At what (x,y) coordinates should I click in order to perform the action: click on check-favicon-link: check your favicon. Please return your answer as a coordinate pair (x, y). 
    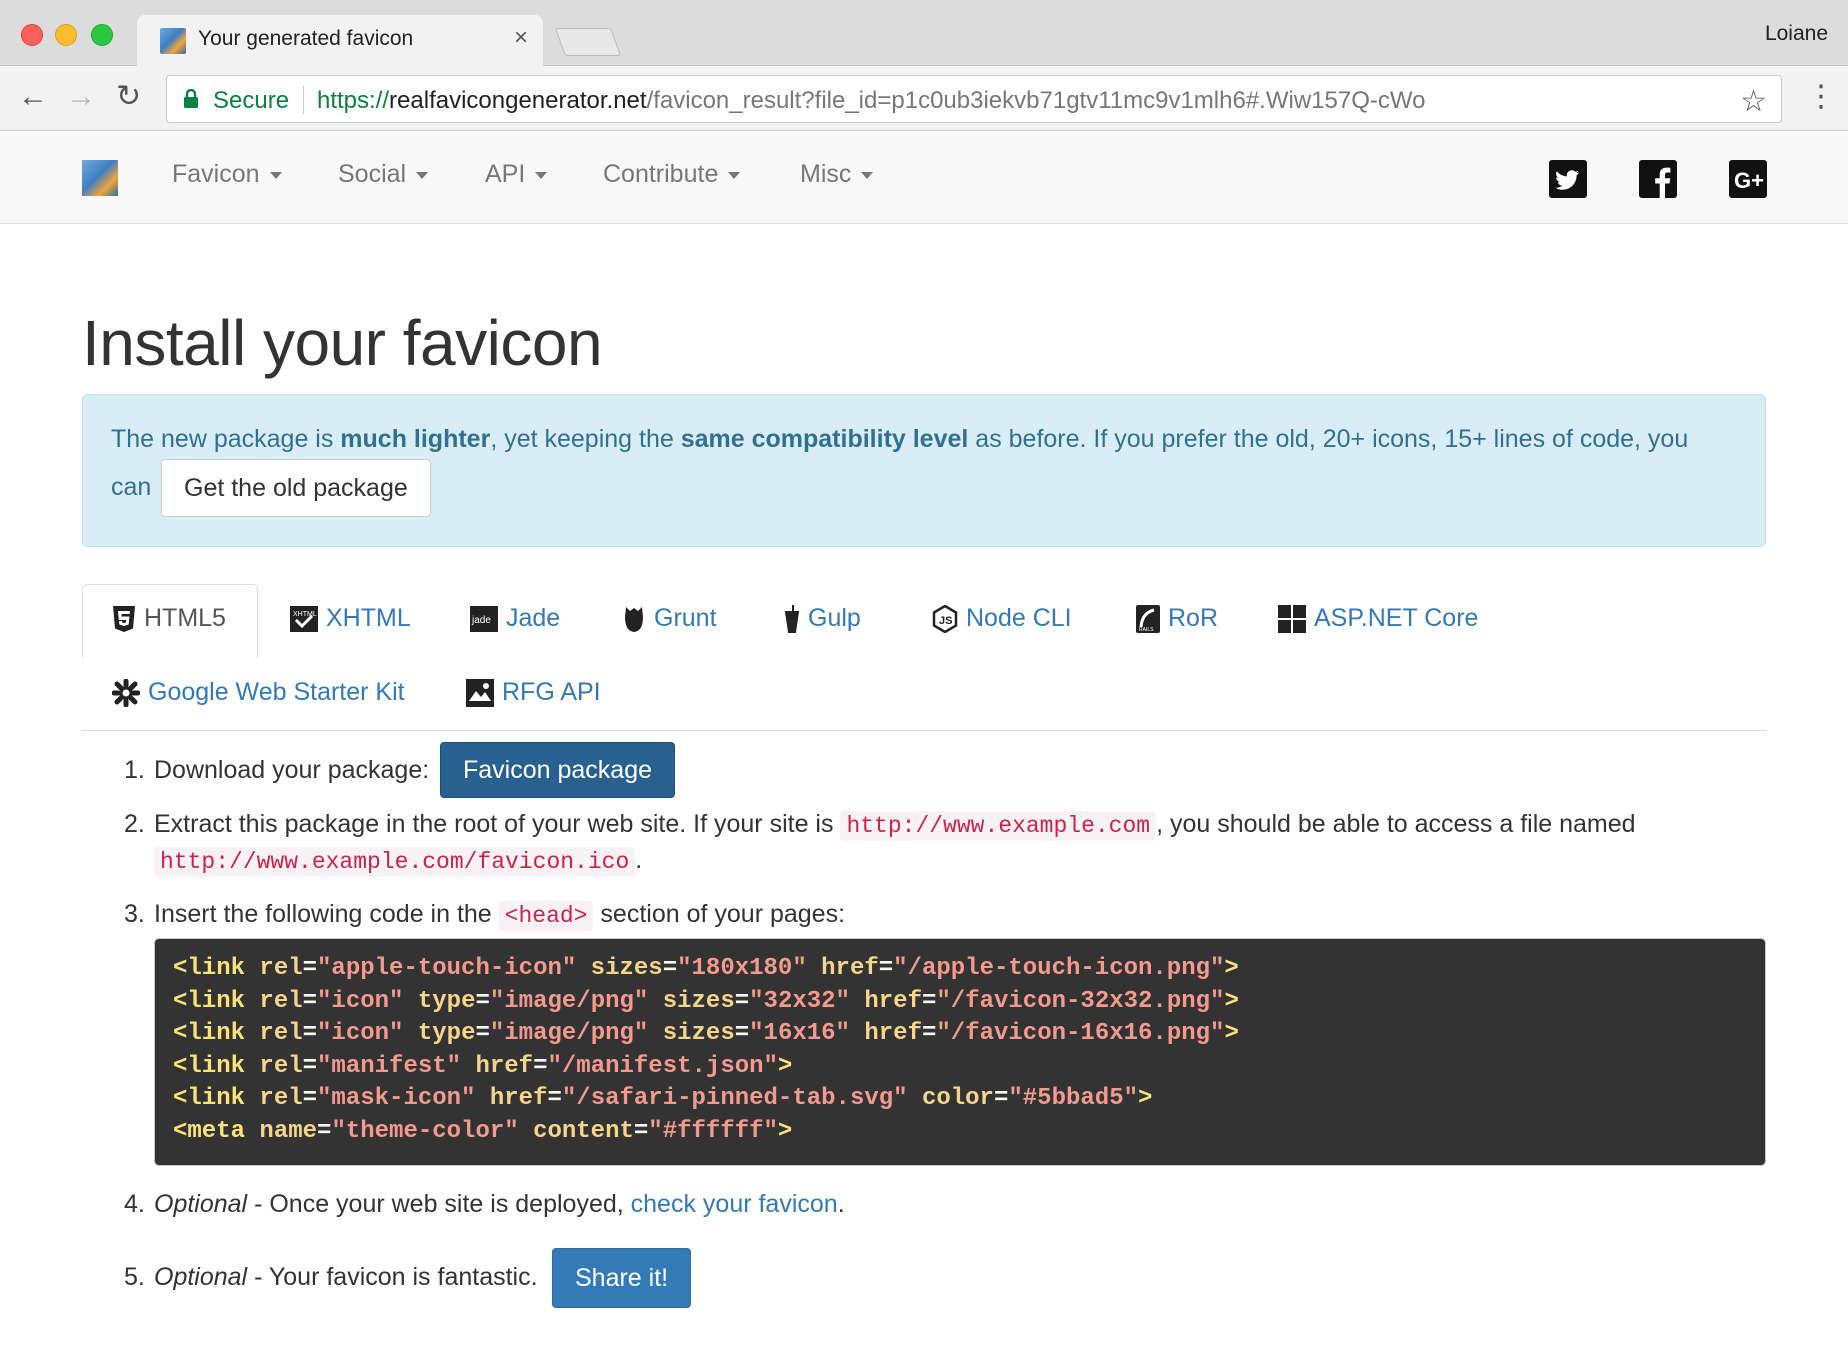
    Looking at the image, I should click on (734, 1204).